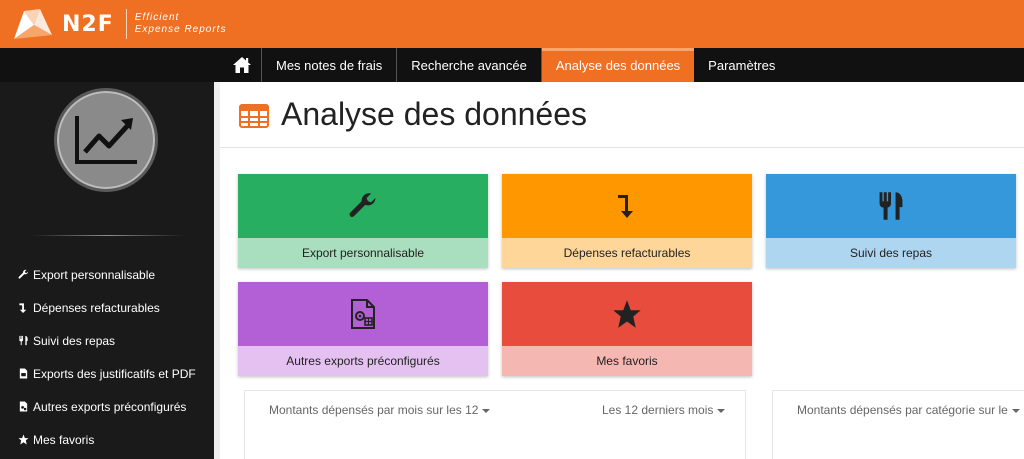 This screenshot has width=1024, height=459. I want to click on sidebar-item-suivi-des-repas: Suivi des repas, so click(107, 340).